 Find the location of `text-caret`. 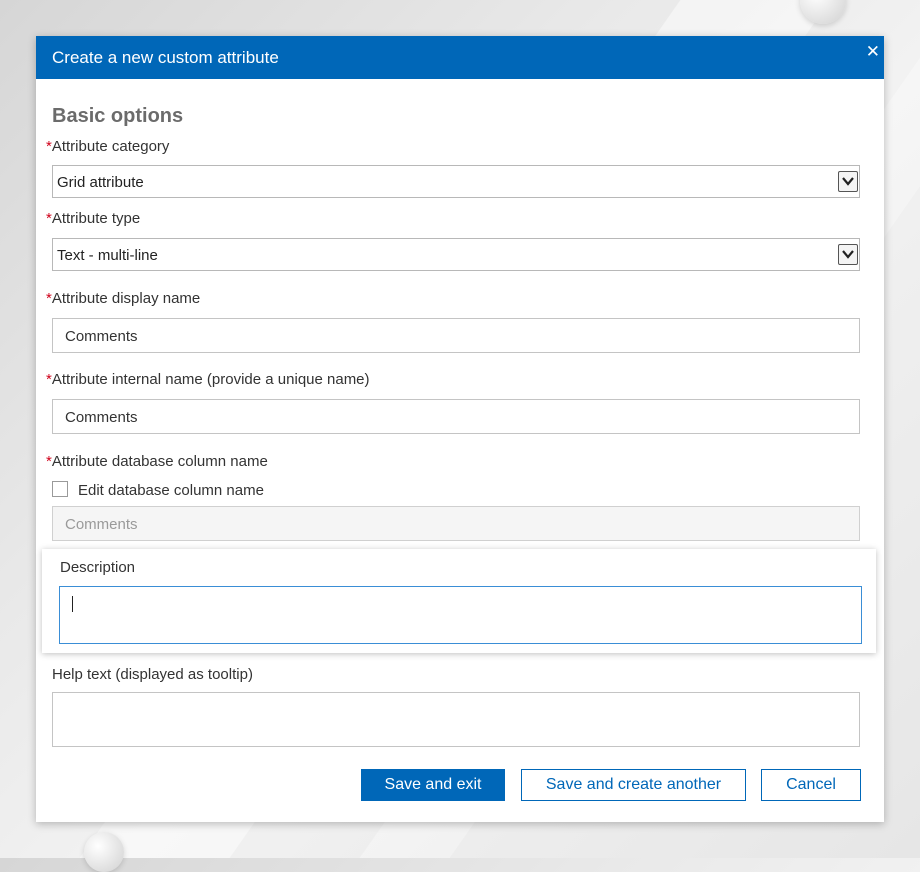

text-caret is located at coordinates (72, 604).